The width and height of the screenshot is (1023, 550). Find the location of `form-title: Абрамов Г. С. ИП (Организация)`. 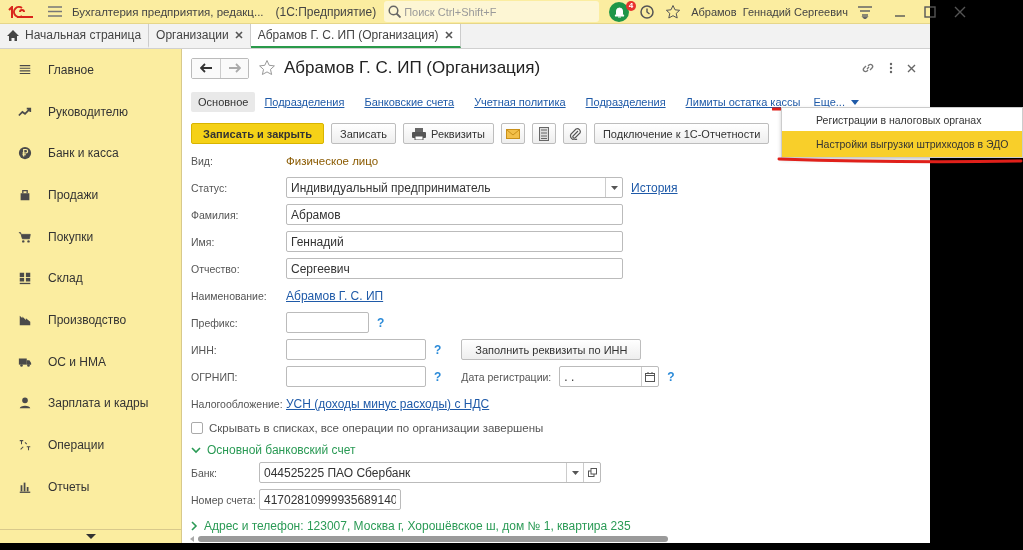

form-title: Абрамов Г. С. ИП (Организация) is located at coordinates (412, 68).